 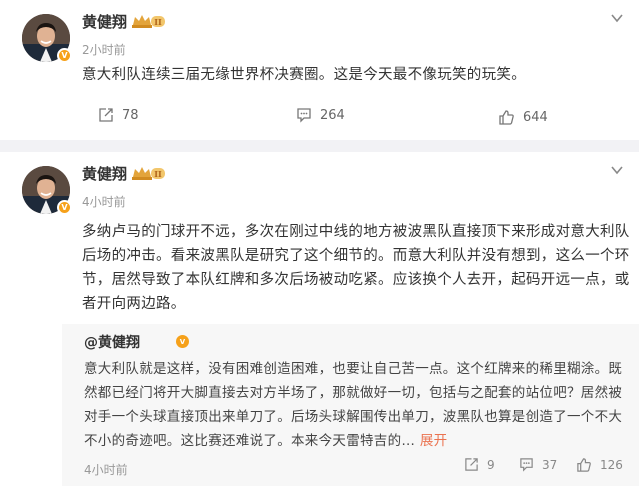 I want to click on repost-button: 78, so click(x=118, y=115).